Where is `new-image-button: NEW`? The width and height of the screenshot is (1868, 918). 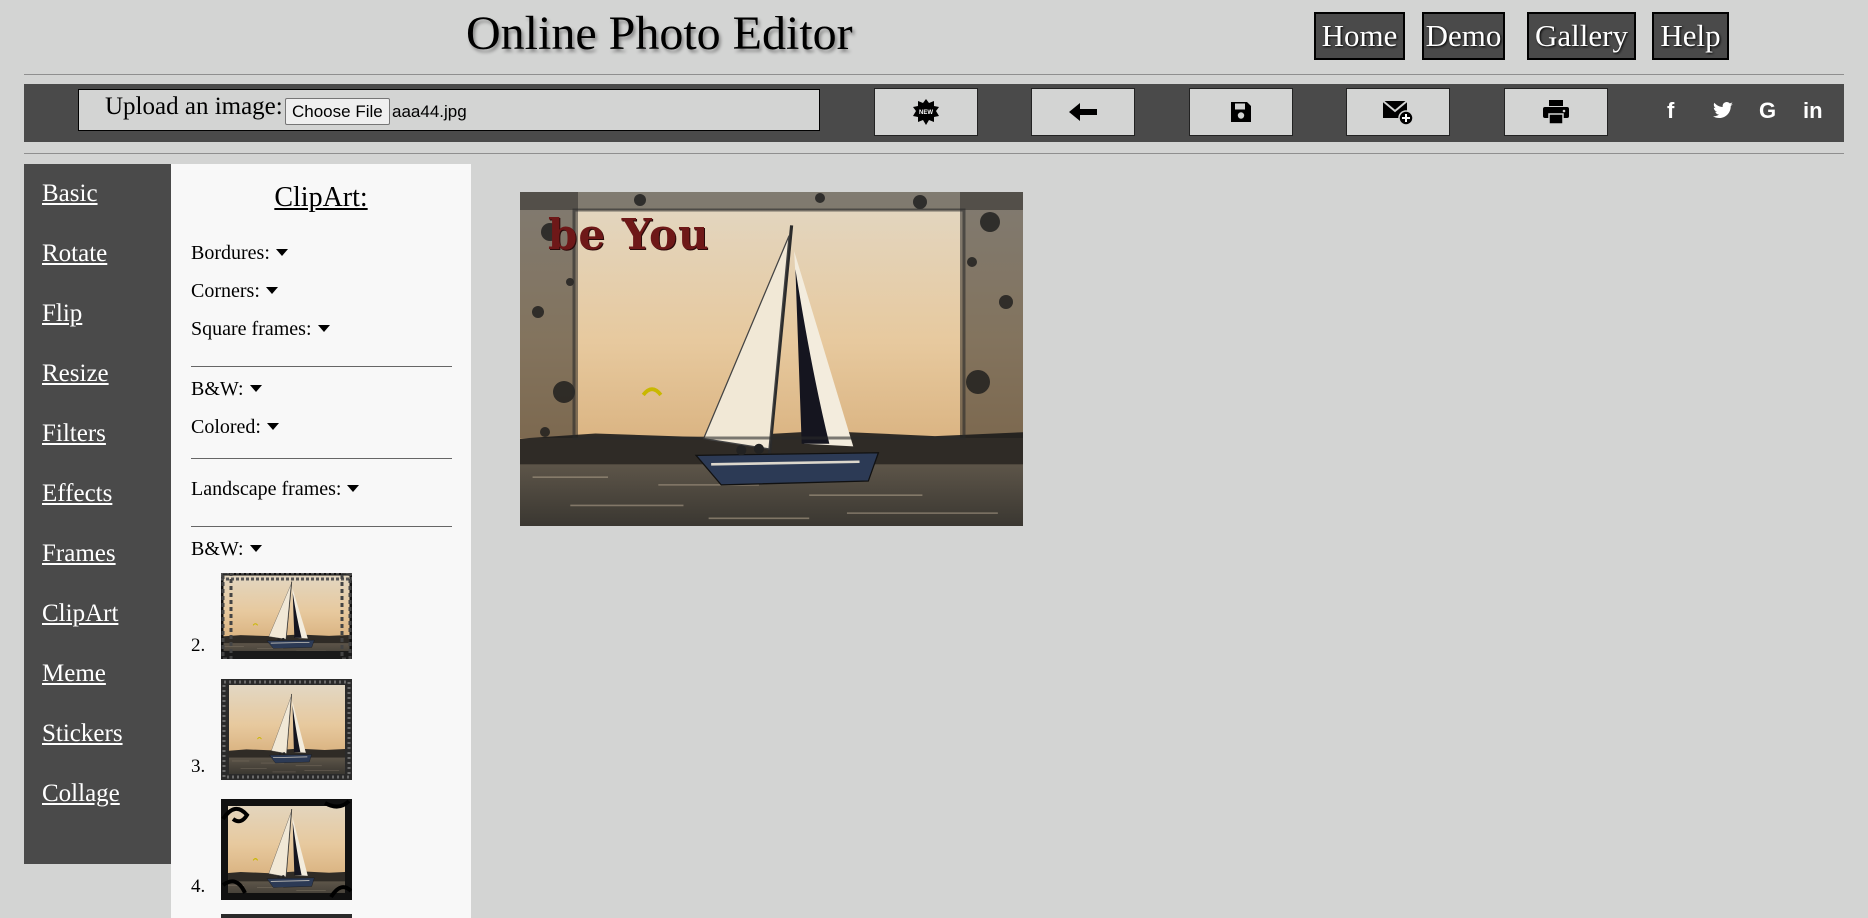
new-image-button: NEW is located at coordinates (926, 112).